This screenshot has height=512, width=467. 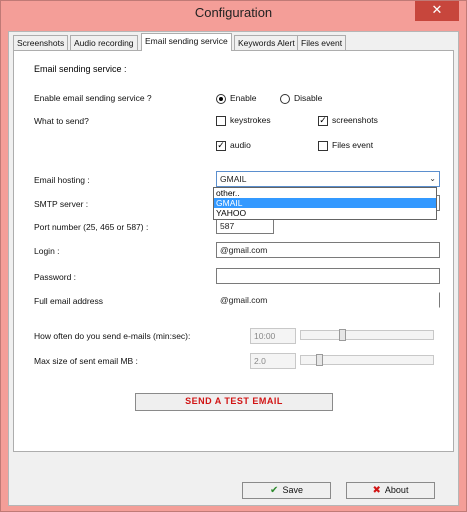 I want to click on port-number-input: 587, so click(x=245, y=226).